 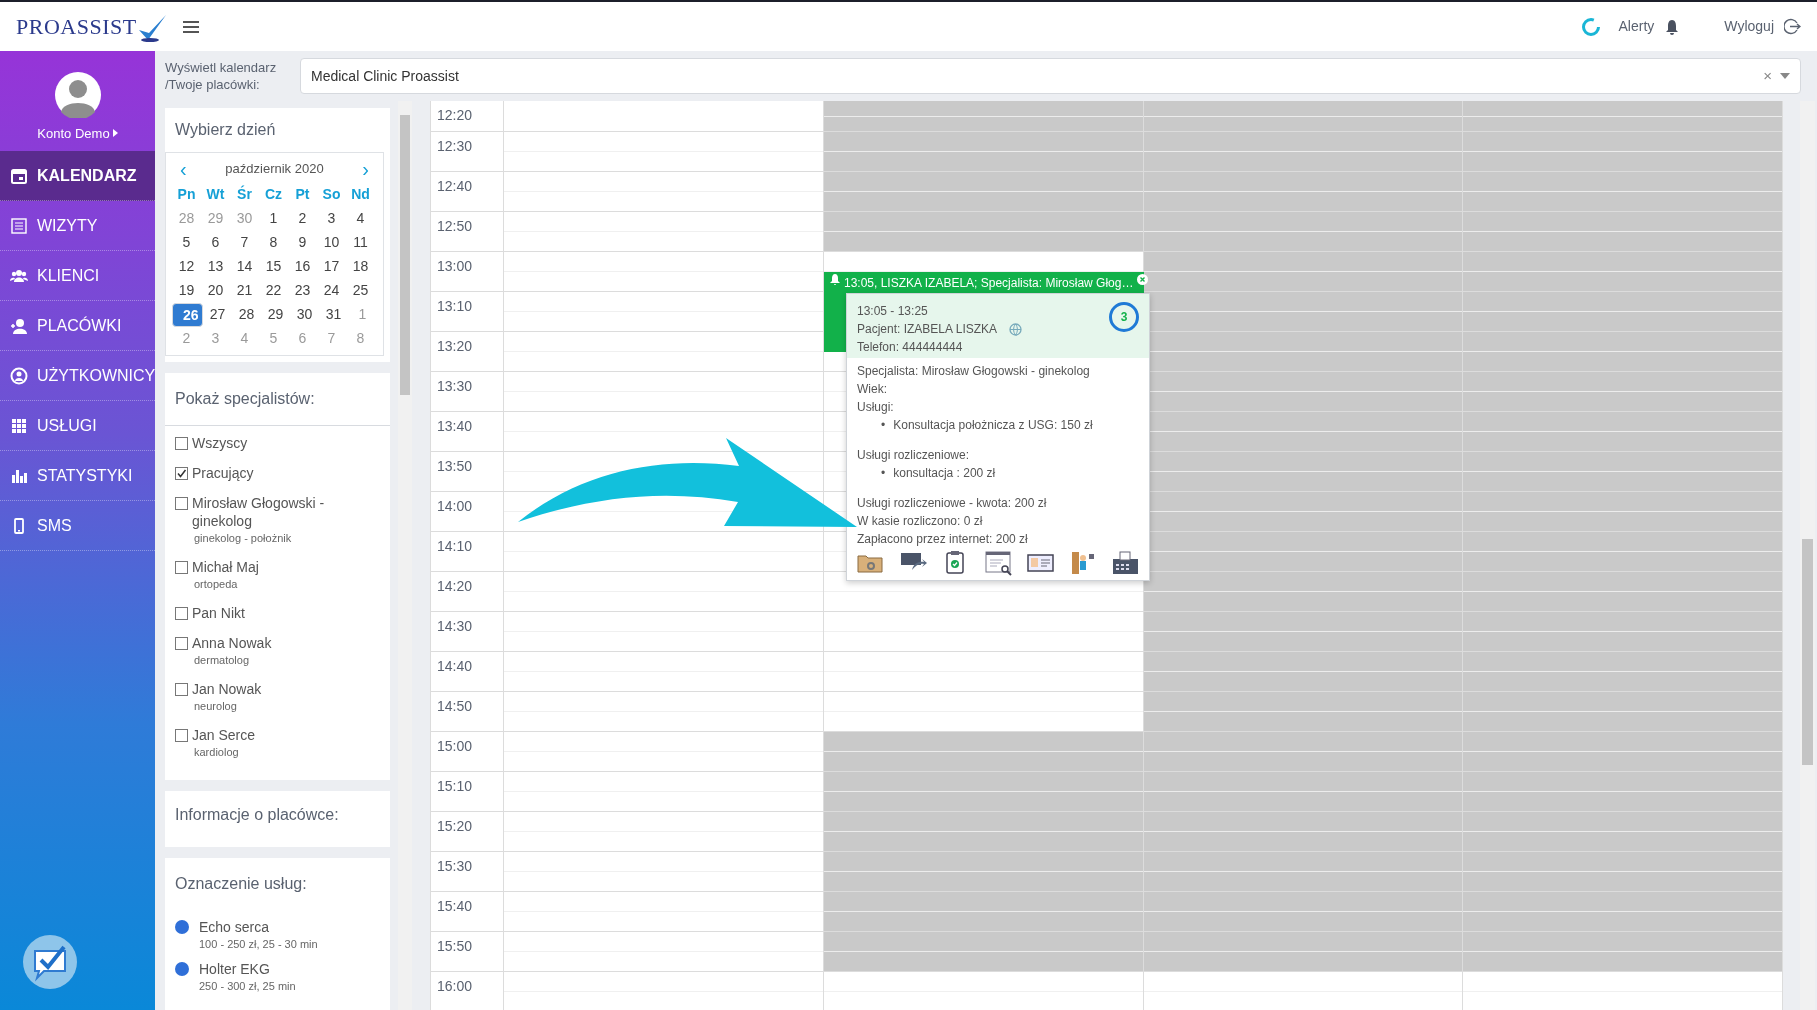 What do you see at coordinates (1749, 26) in the screenshot?
I see `logout-link: Wyloguj` at bounding box center [1749, 26].